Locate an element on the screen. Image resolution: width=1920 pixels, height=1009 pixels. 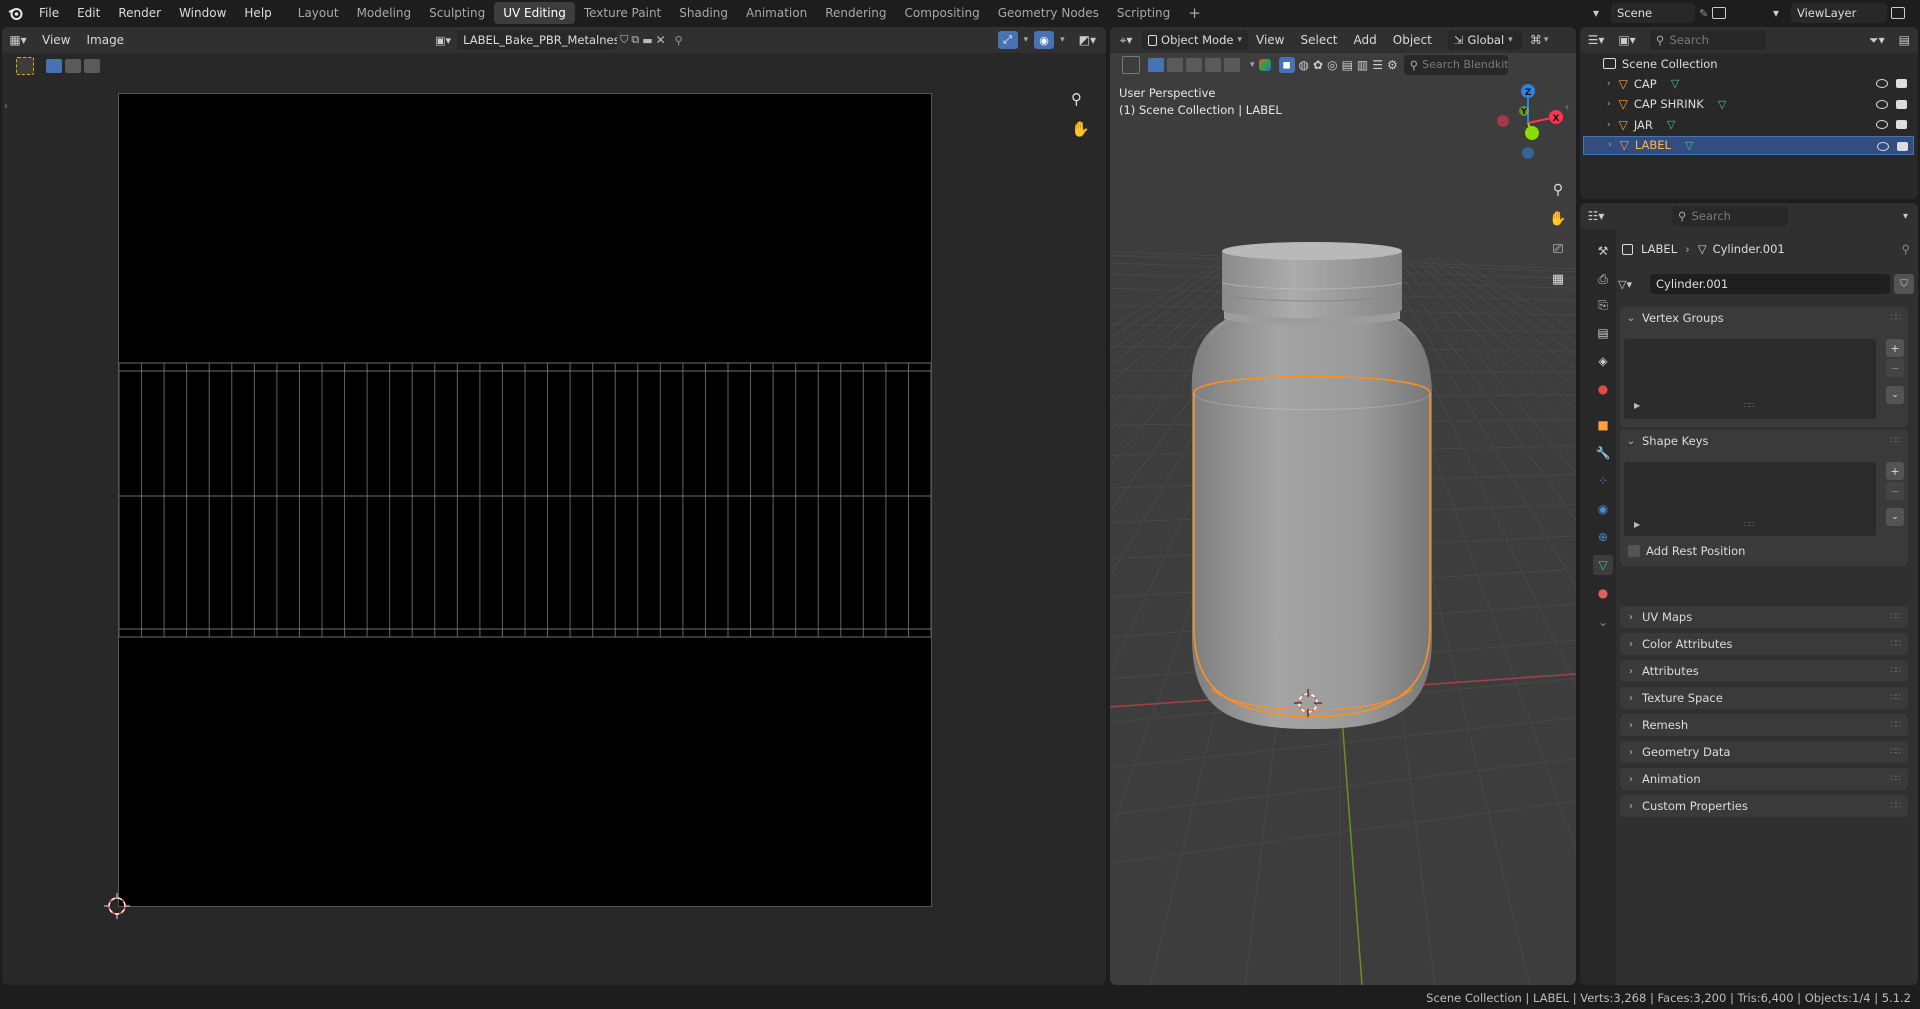
render-tab-icon: ⎙ is located at coordinates (1603, 279).